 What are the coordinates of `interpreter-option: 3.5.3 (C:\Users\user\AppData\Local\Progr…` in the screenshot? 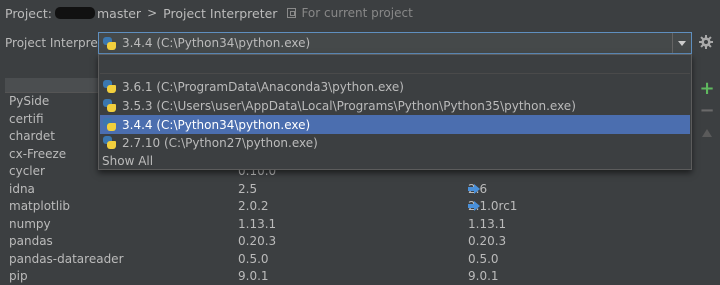 It's located at (395, 105).